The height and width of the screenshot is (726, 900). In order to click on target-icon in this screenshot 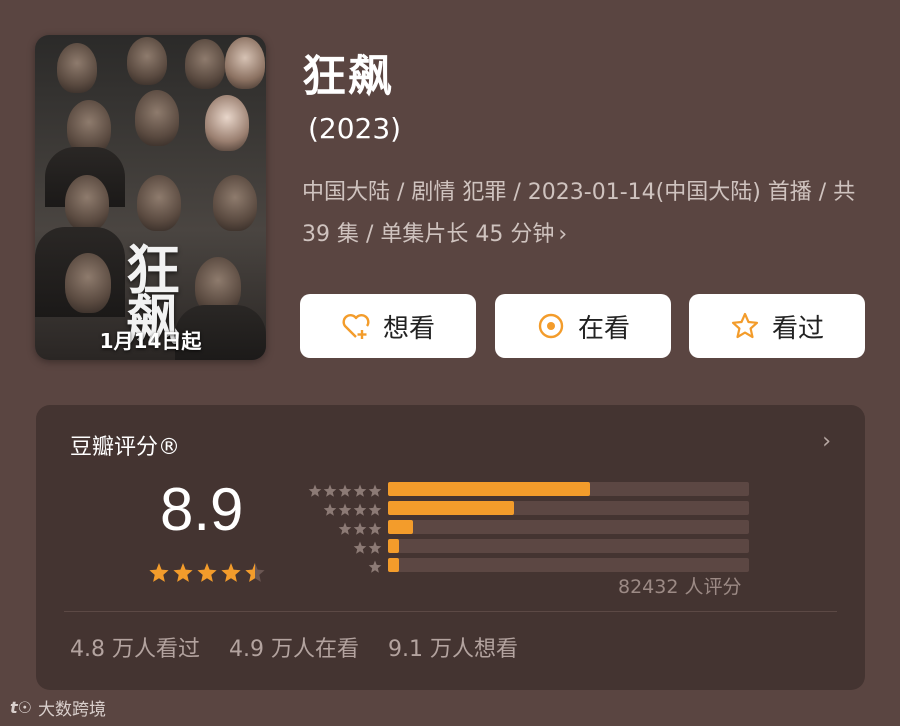, I will do `click(551, 326)`.